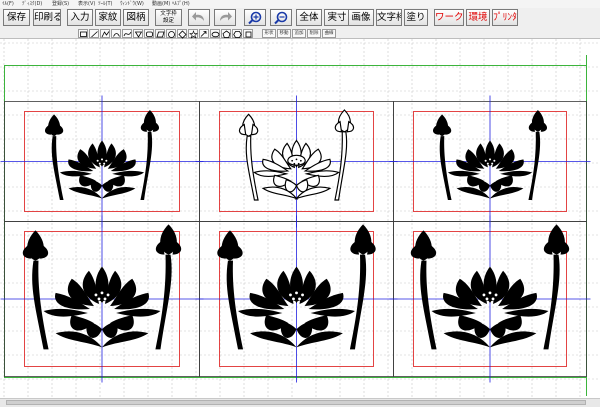 The image size is (600, 410). I want to click on draw-tool-circle-button, so click(171, 33).